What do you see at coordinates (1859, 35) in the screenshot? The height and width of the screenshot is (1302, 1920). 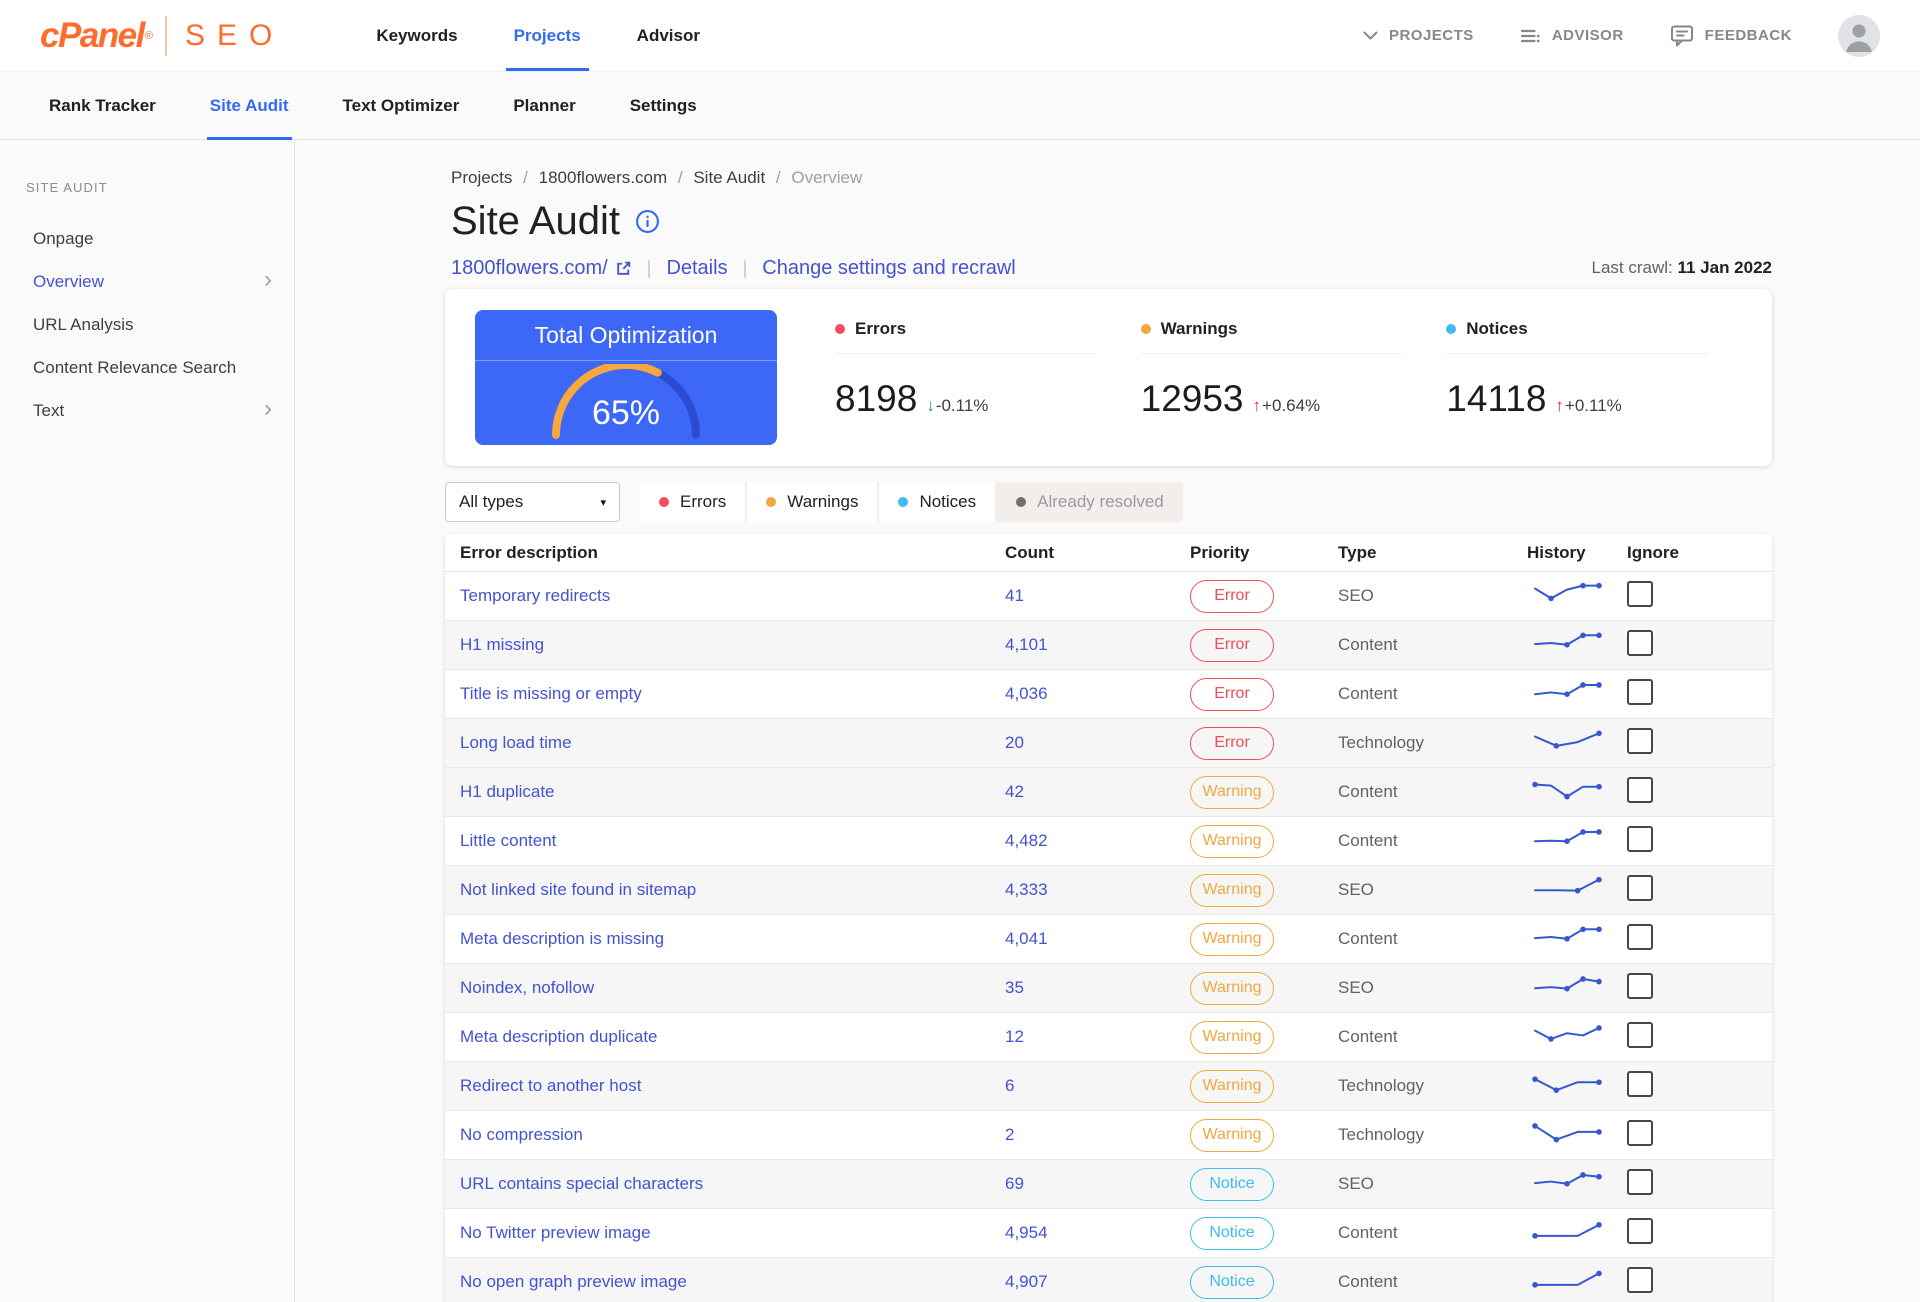 I see `user-avatar` at bounding box center [1859, 35].